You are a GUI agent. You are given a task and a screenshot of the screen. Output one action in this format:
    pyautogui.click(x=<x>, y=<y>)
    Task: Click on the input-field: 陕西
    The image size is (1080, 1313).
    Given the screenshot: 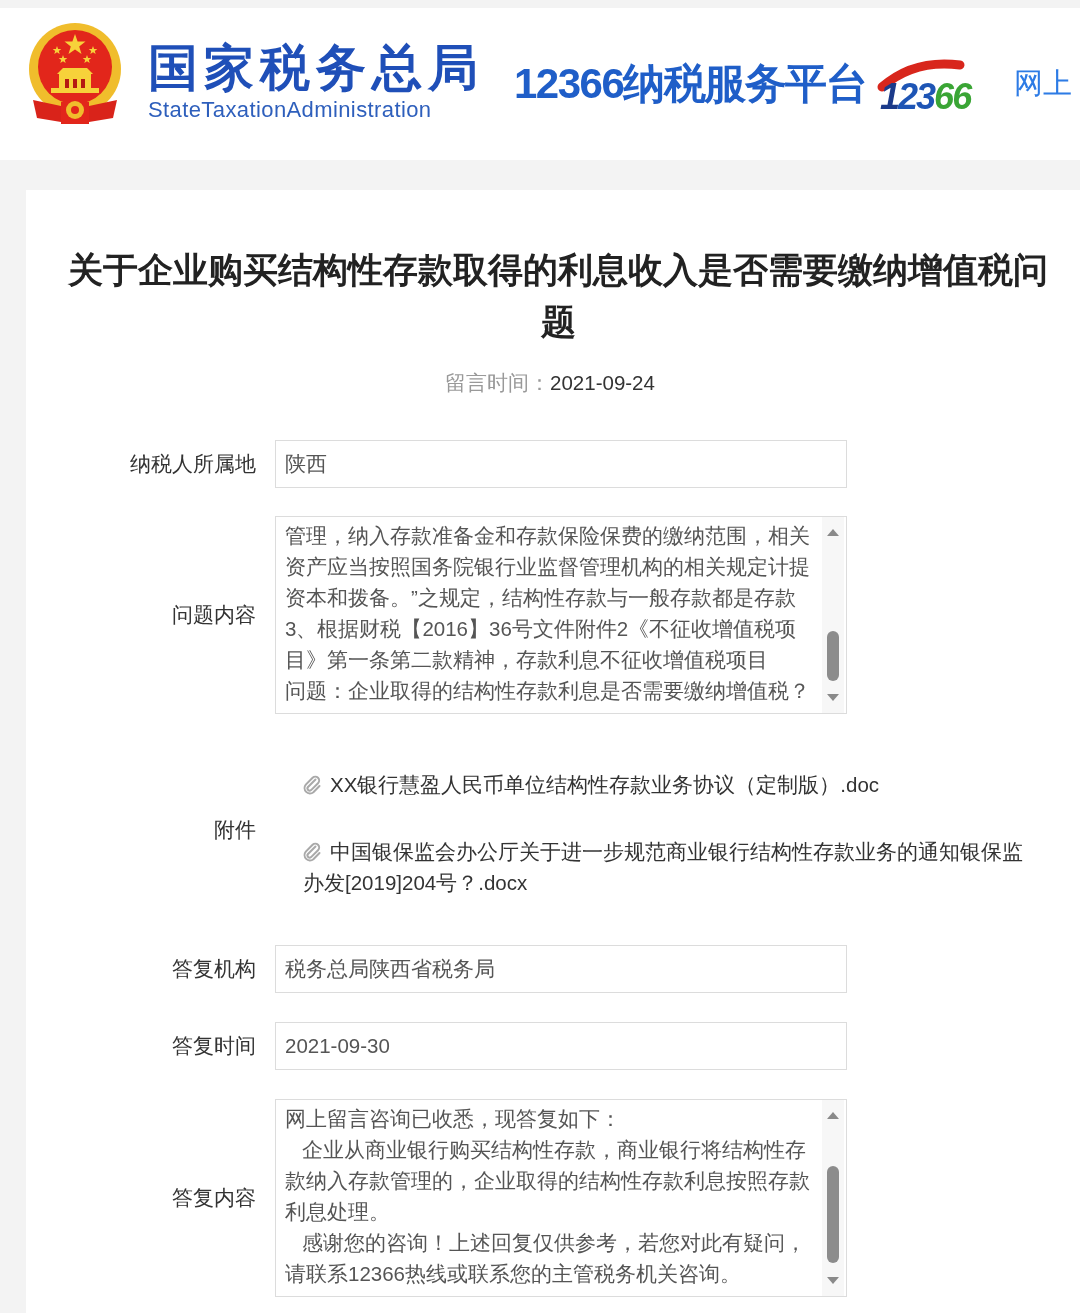 What is the action you would take?
    pyautogui.click(x=561, y=464)
    